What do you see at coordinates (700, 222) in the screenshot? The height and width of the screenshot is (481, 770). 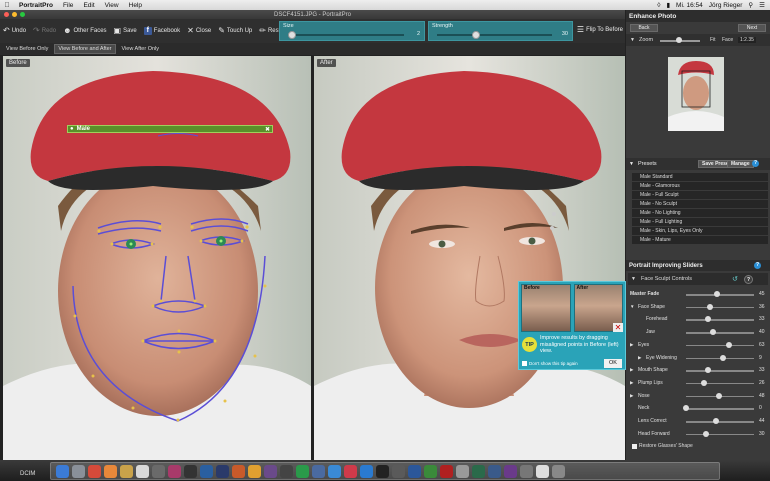 I see `preset-item: Male - Full Lighting` at bounding box center [700, 222].